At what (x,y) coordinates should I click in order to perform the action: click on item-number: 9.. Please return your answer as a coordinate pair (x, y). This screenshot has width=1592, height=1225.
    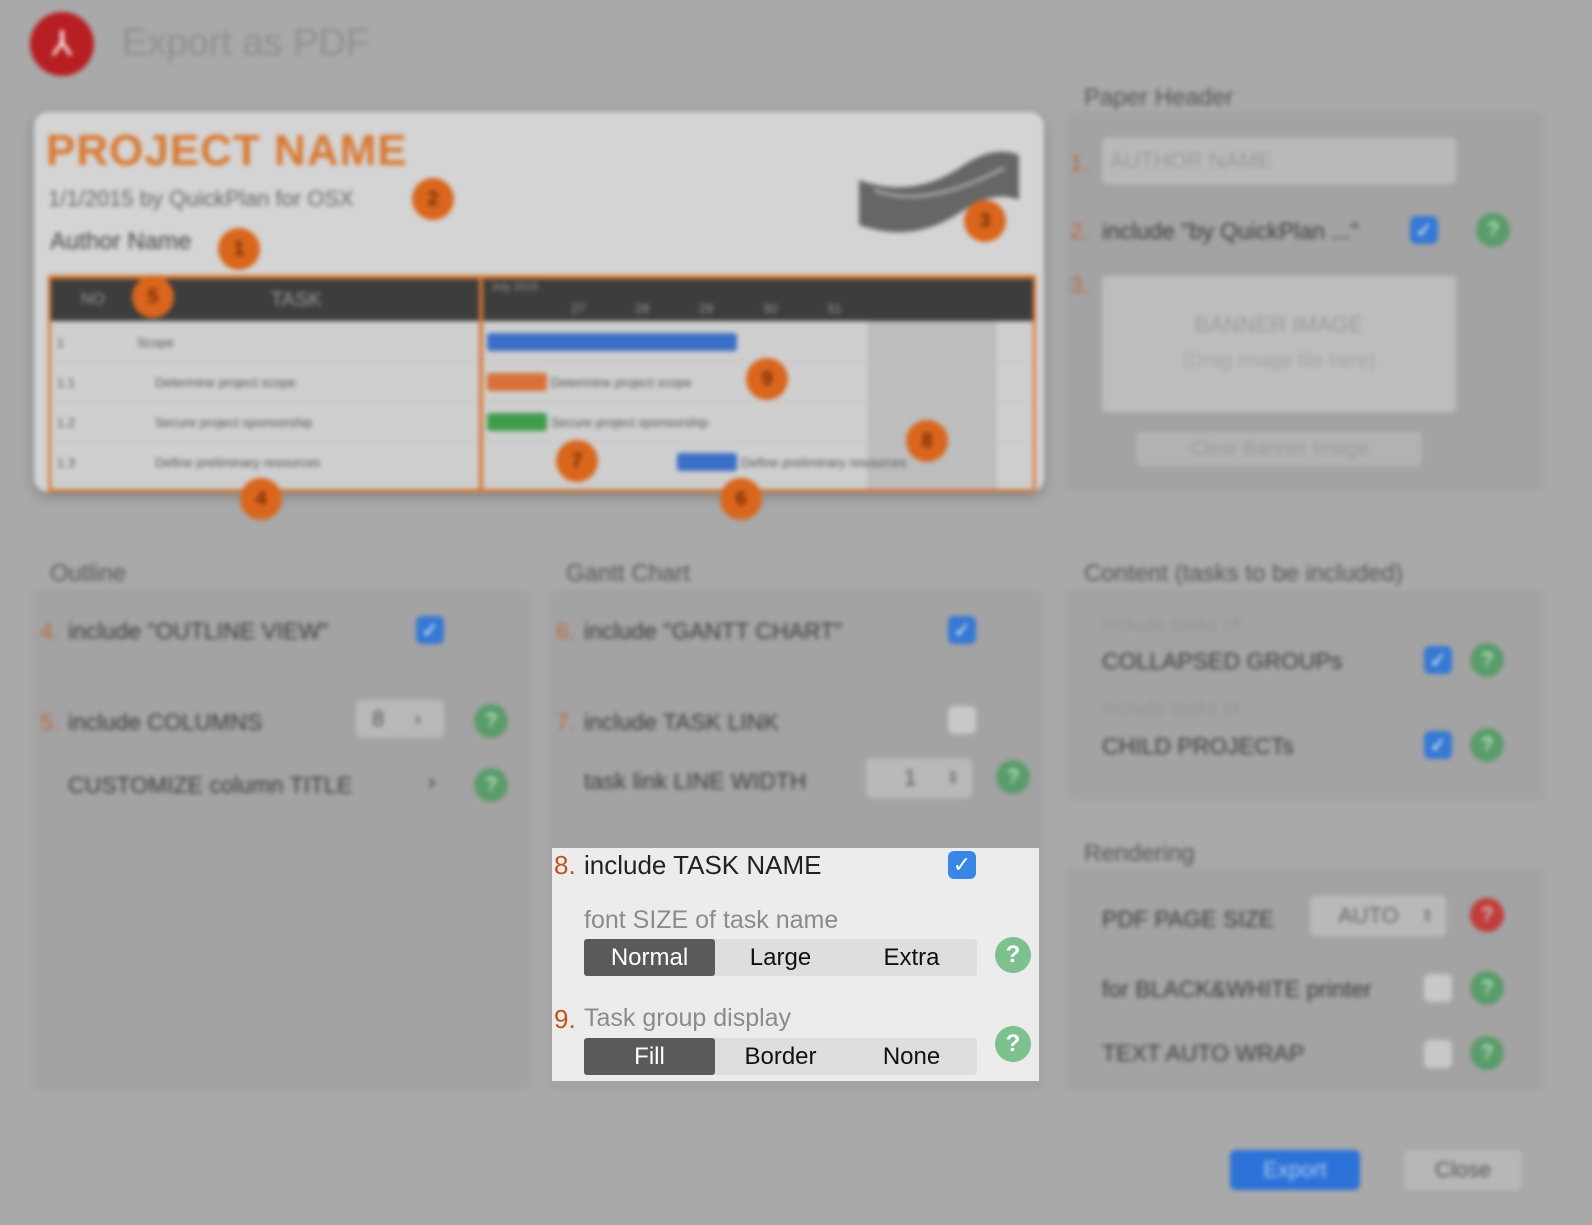
    Looking at the image, I should click on (565, 1019).